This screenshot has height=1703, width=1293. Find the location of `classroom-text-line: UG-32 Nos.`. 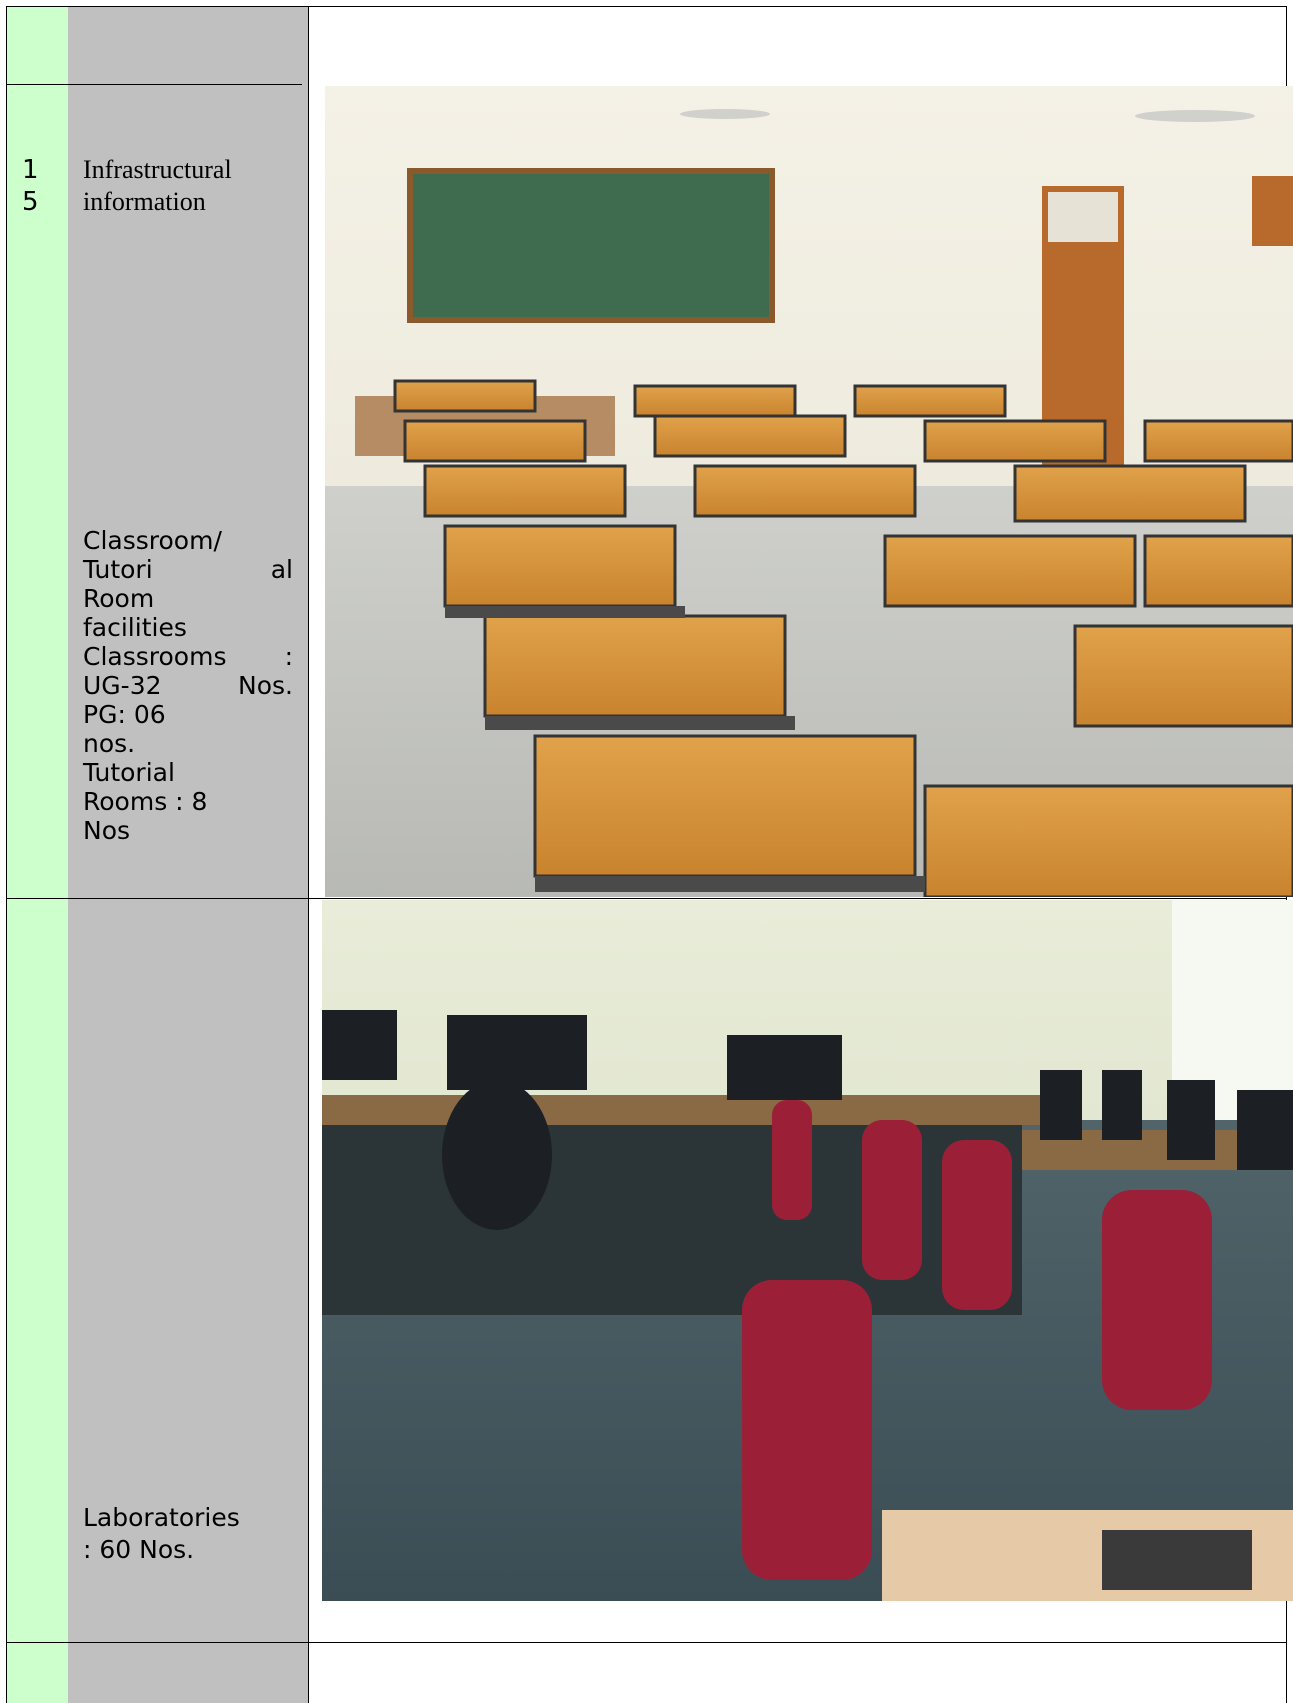

classroom-text-line: UG-32 Nos. is located at coordinates (188, 685).